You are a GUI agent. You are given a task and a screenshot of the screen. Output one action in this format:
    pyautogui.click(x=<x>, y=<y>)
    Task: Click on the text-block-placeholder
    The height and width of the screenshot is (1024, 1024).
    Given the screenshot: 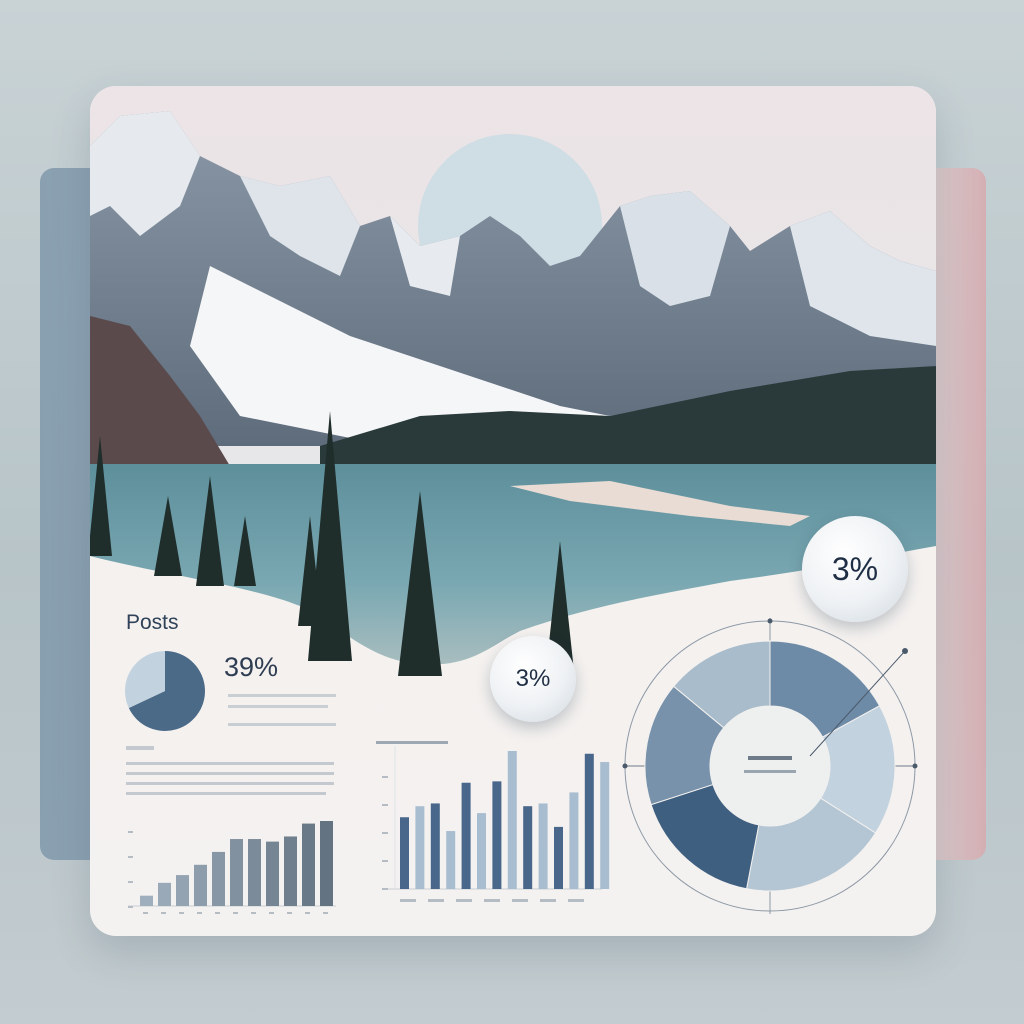 What is the action you would take?
    pyautogui.click(x=230, y=770)
    